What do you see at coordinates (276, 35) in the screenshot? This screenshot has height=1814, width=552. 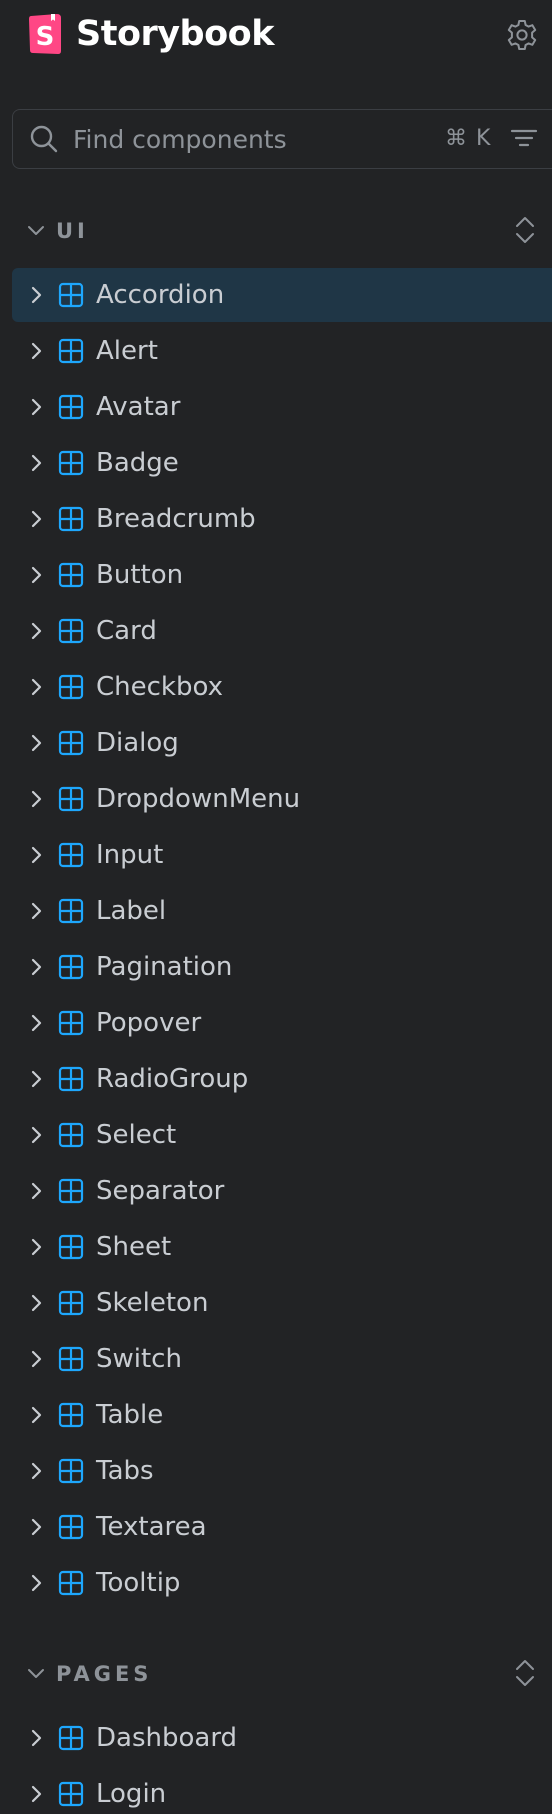 I see `sidebar-header: S Storybook` at bounding box center [276, 35].